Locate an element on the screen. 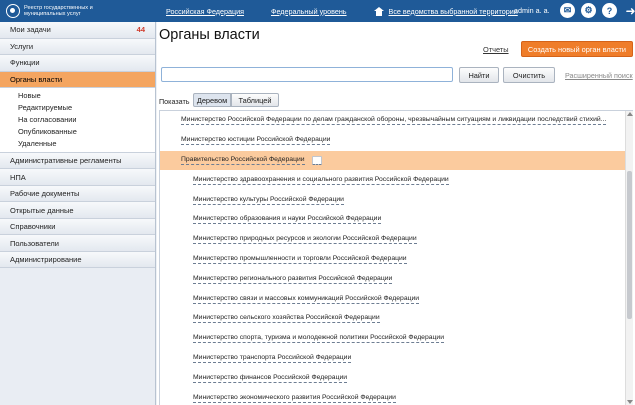 The height and width of the screenshot is (405, 635). show-label: Показать is located at coordinates (174, 101).